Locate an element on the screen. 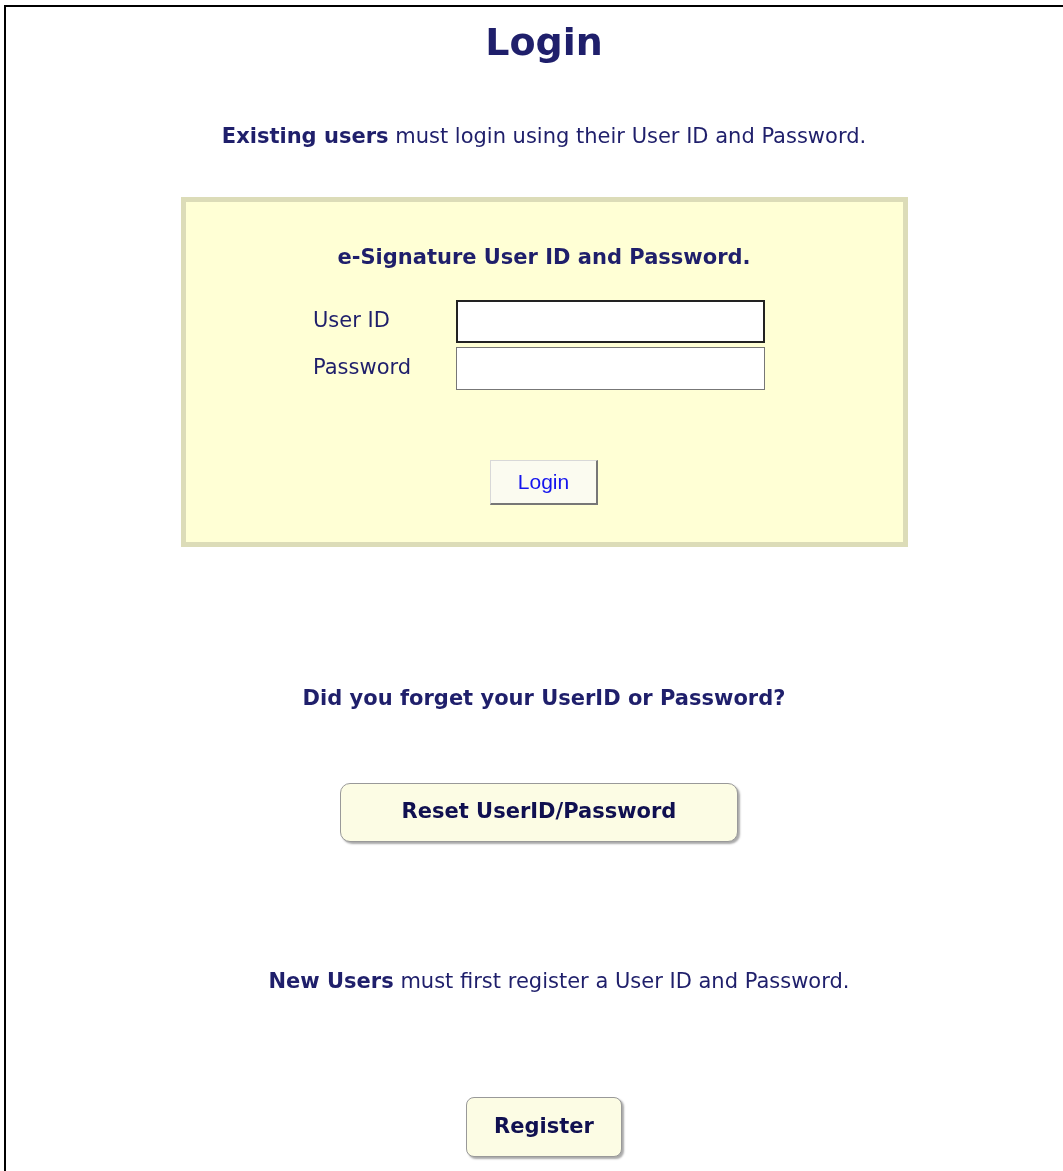 The width and height of the screenshot is (1063, 1171). field-label: Password is located at coordinates (363, 368).